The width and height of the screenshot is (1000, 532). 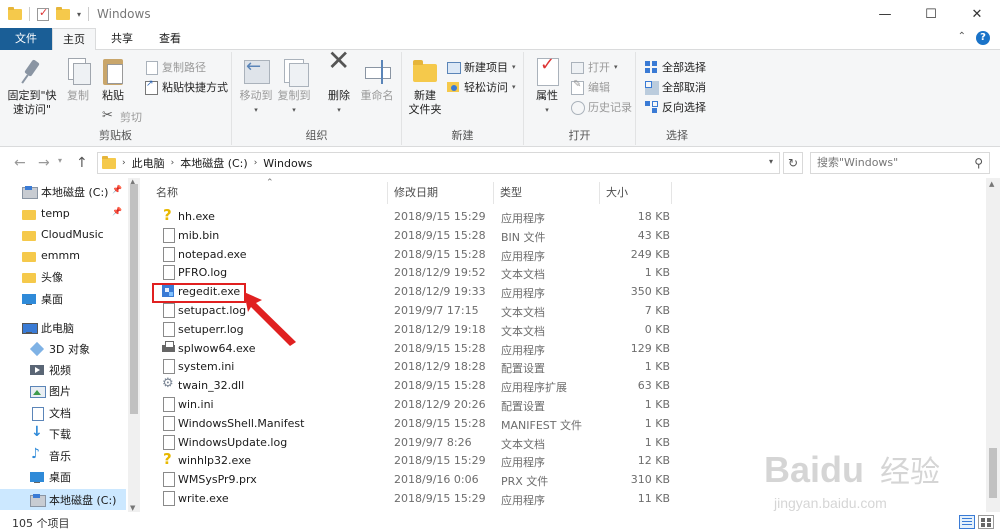 I want to click on easy-access-button: 轻松访问 ▾, so click(x=481, y=87).